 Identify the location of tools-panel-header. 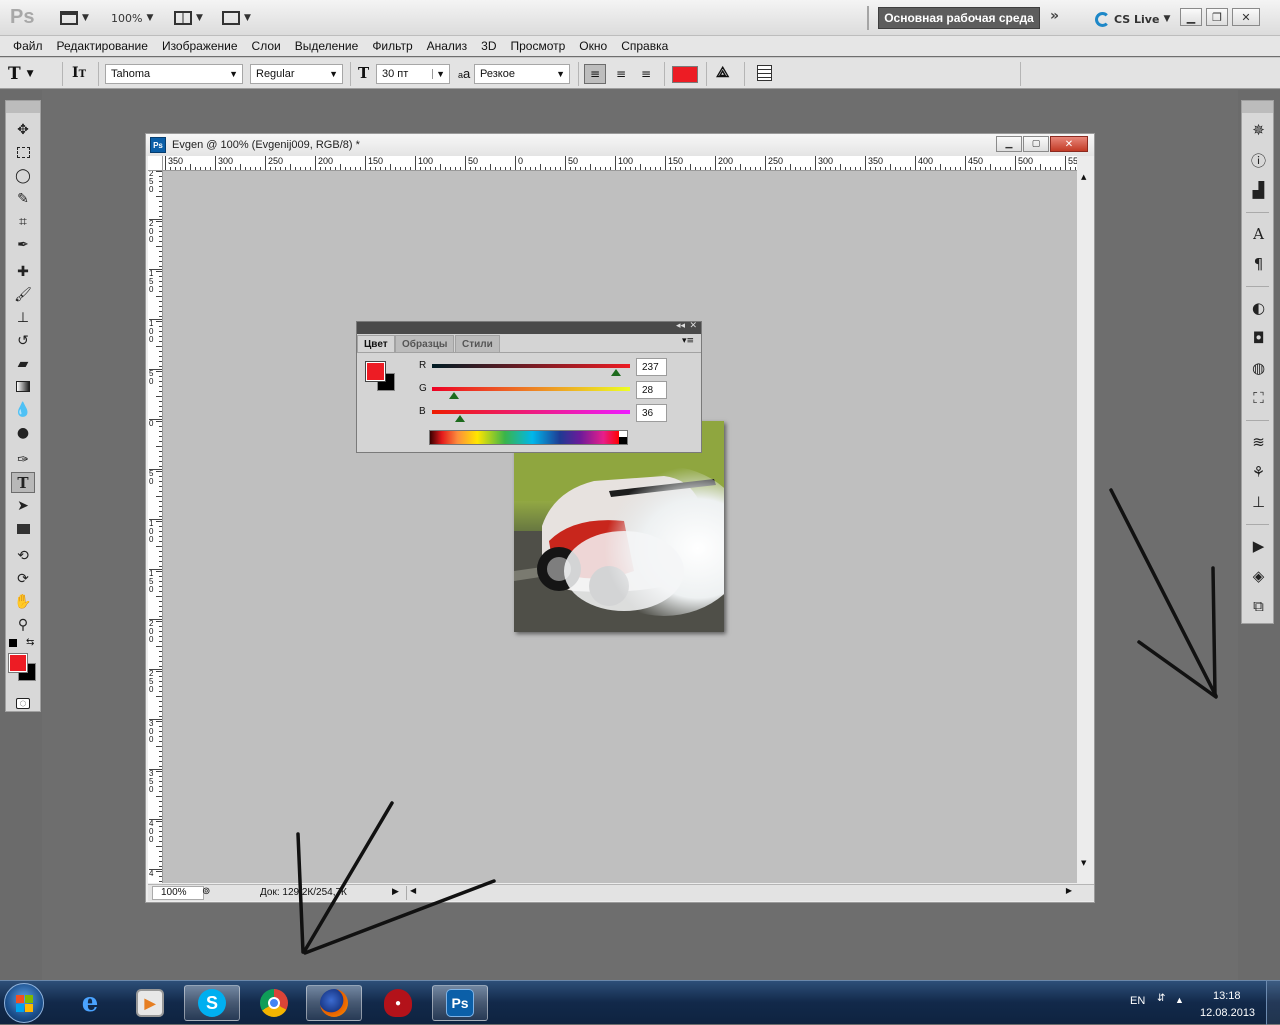
(23, 107).